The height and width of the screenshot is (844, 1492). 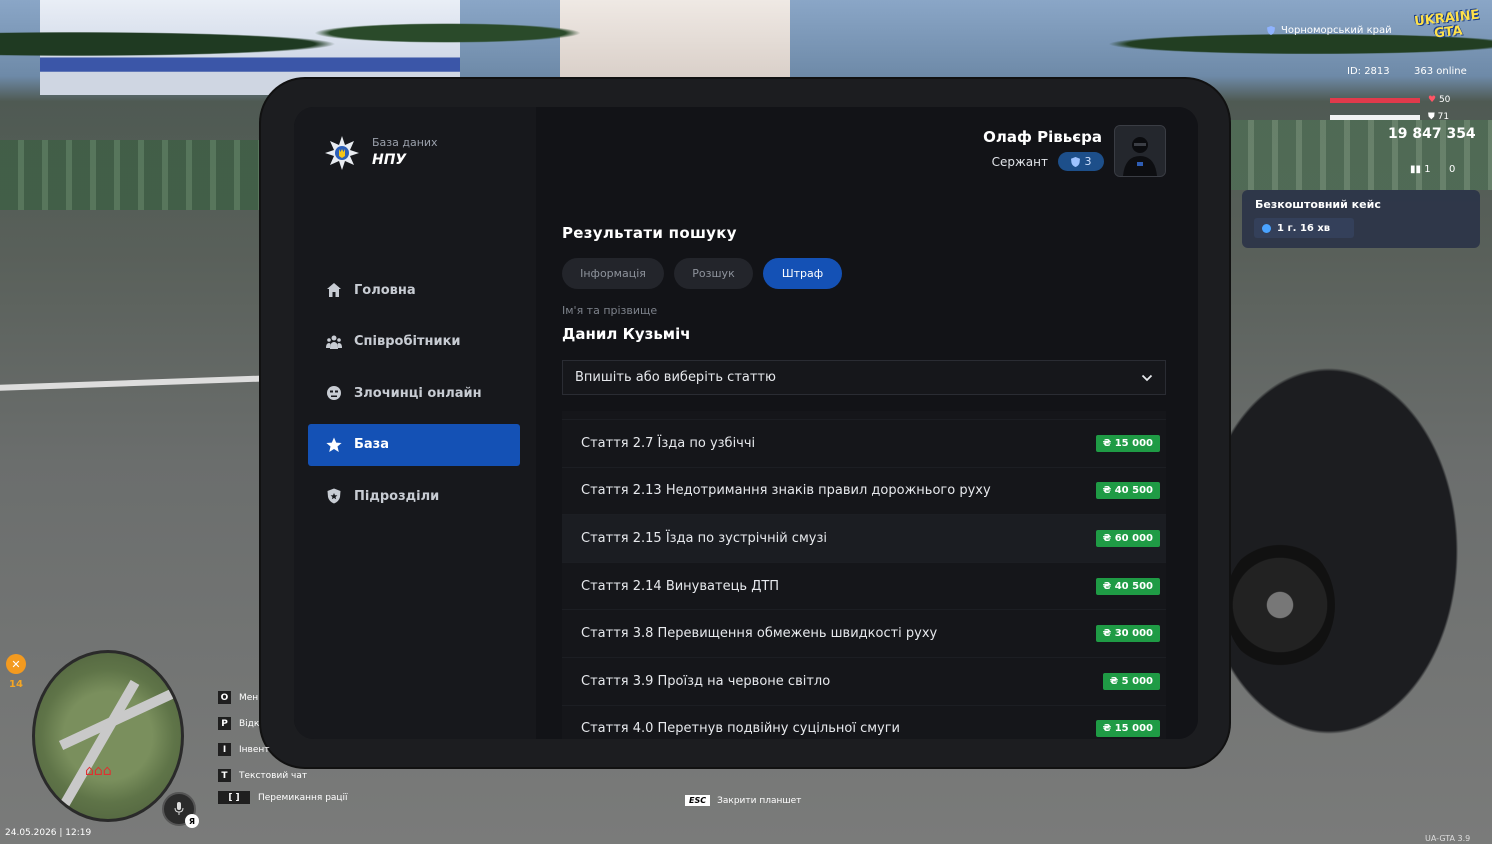 What do you see at coordinates (389, 160) in the screenshot?
I see `logo-title: НПУ` at bounding box center [389, 160].